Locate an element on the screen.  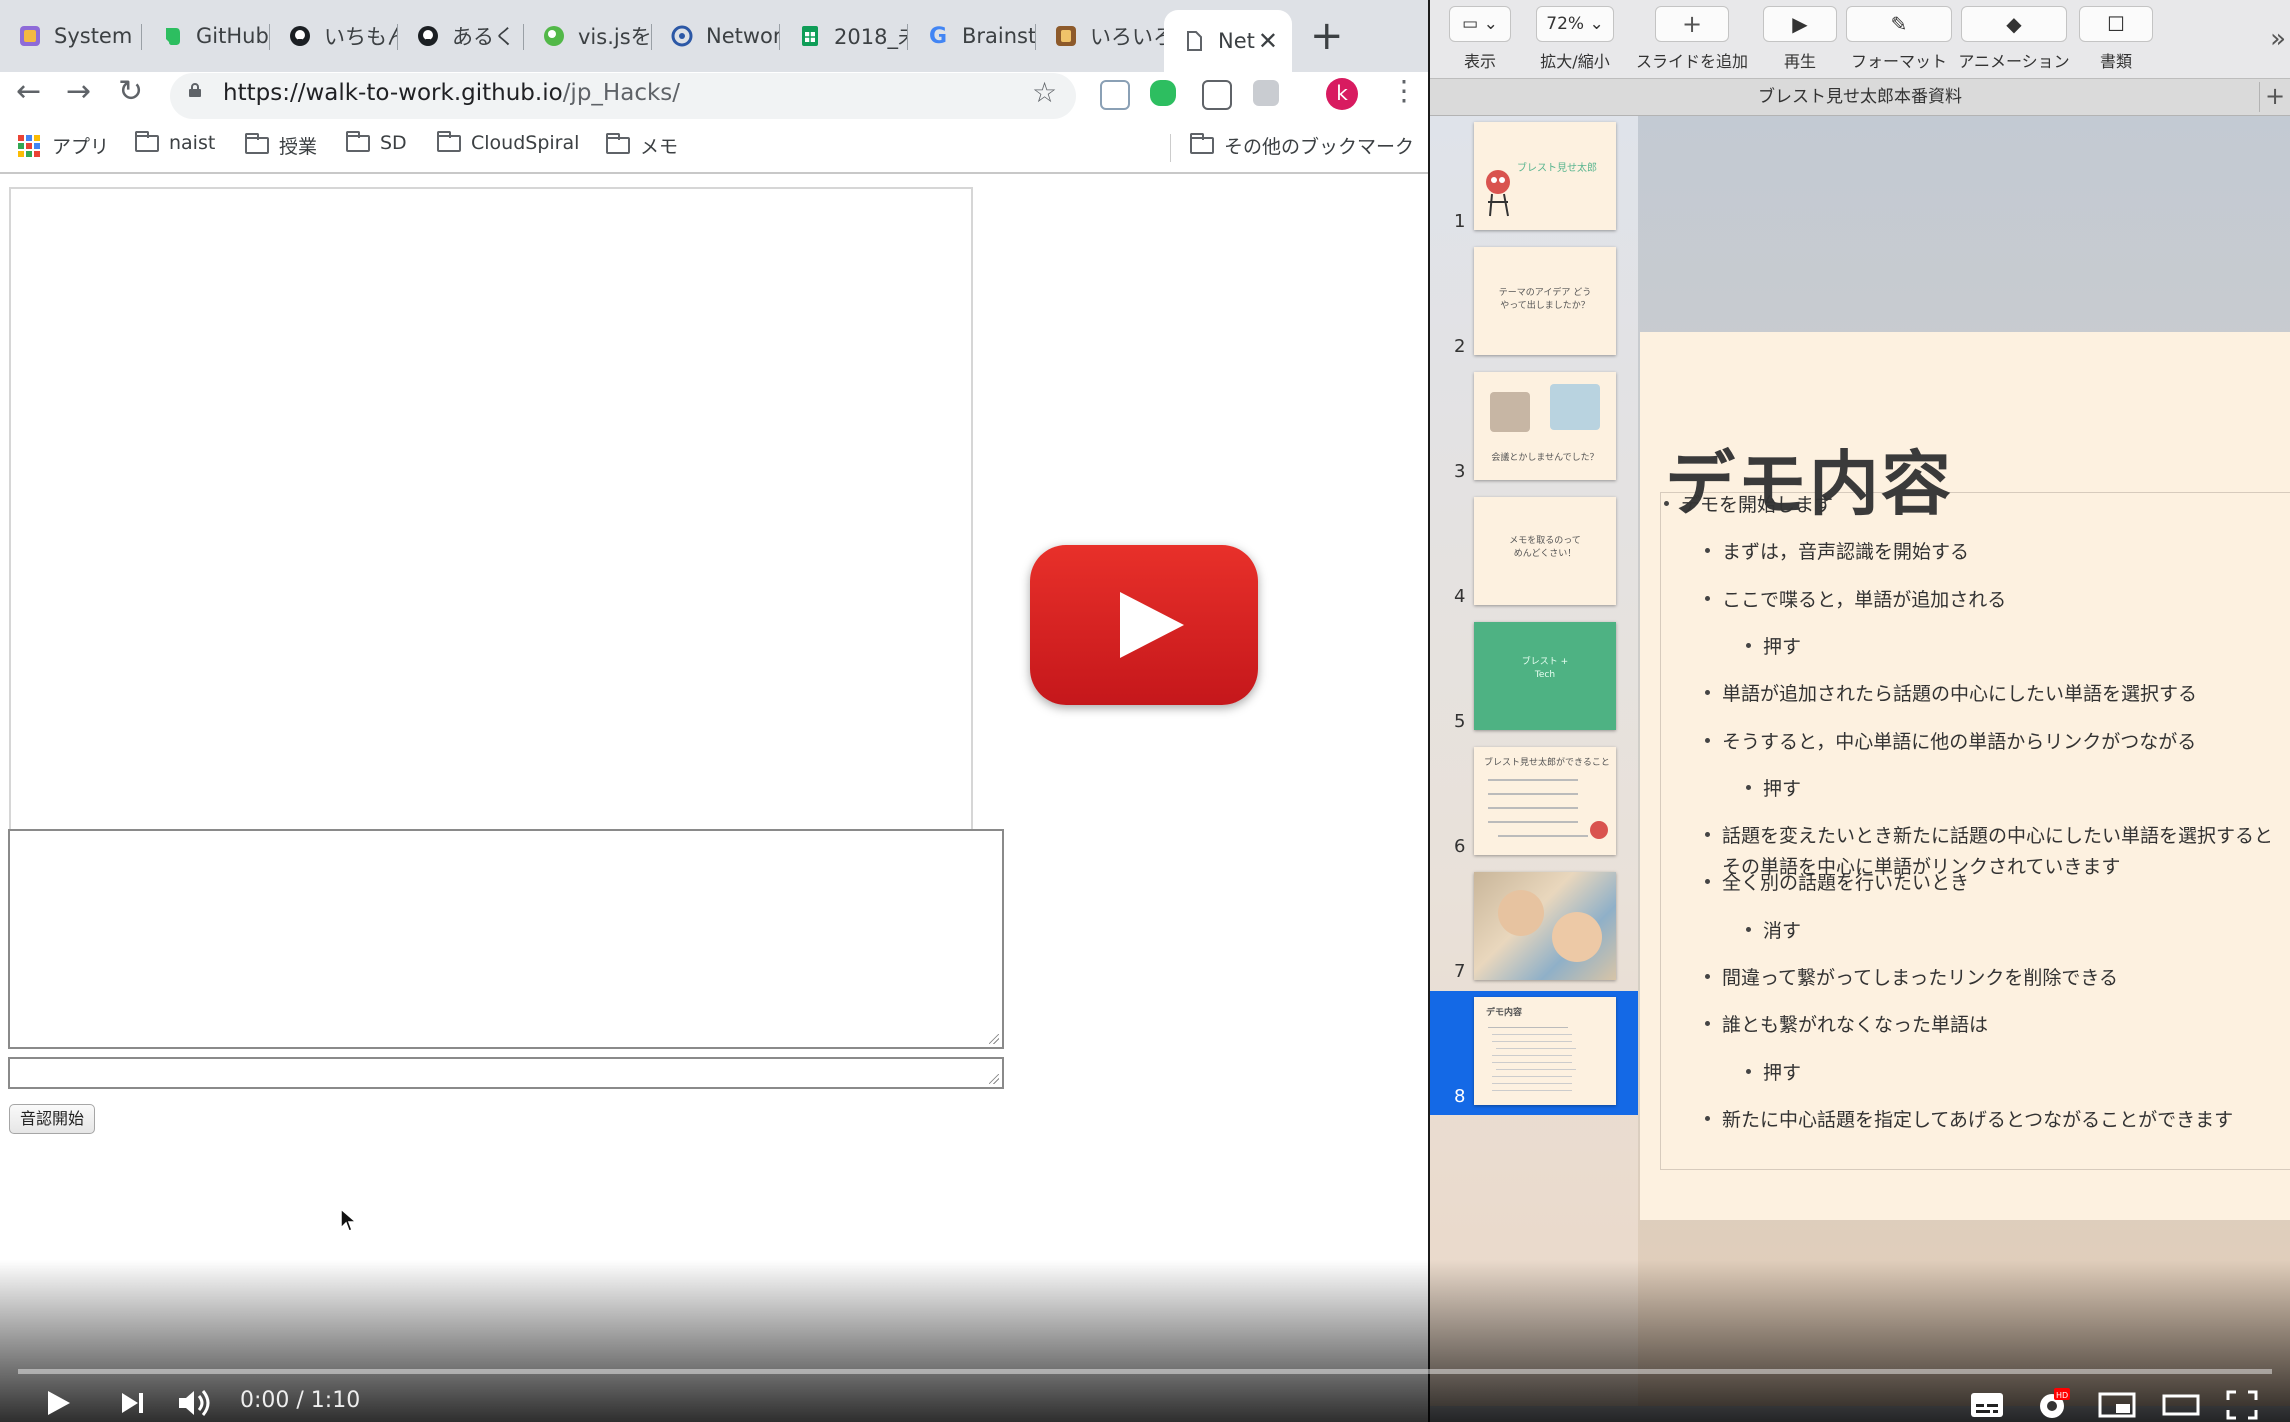
slide-bullet: 新たに中心話題を指定してあげるとつながることができます is located at coordinates (1969, 1120).